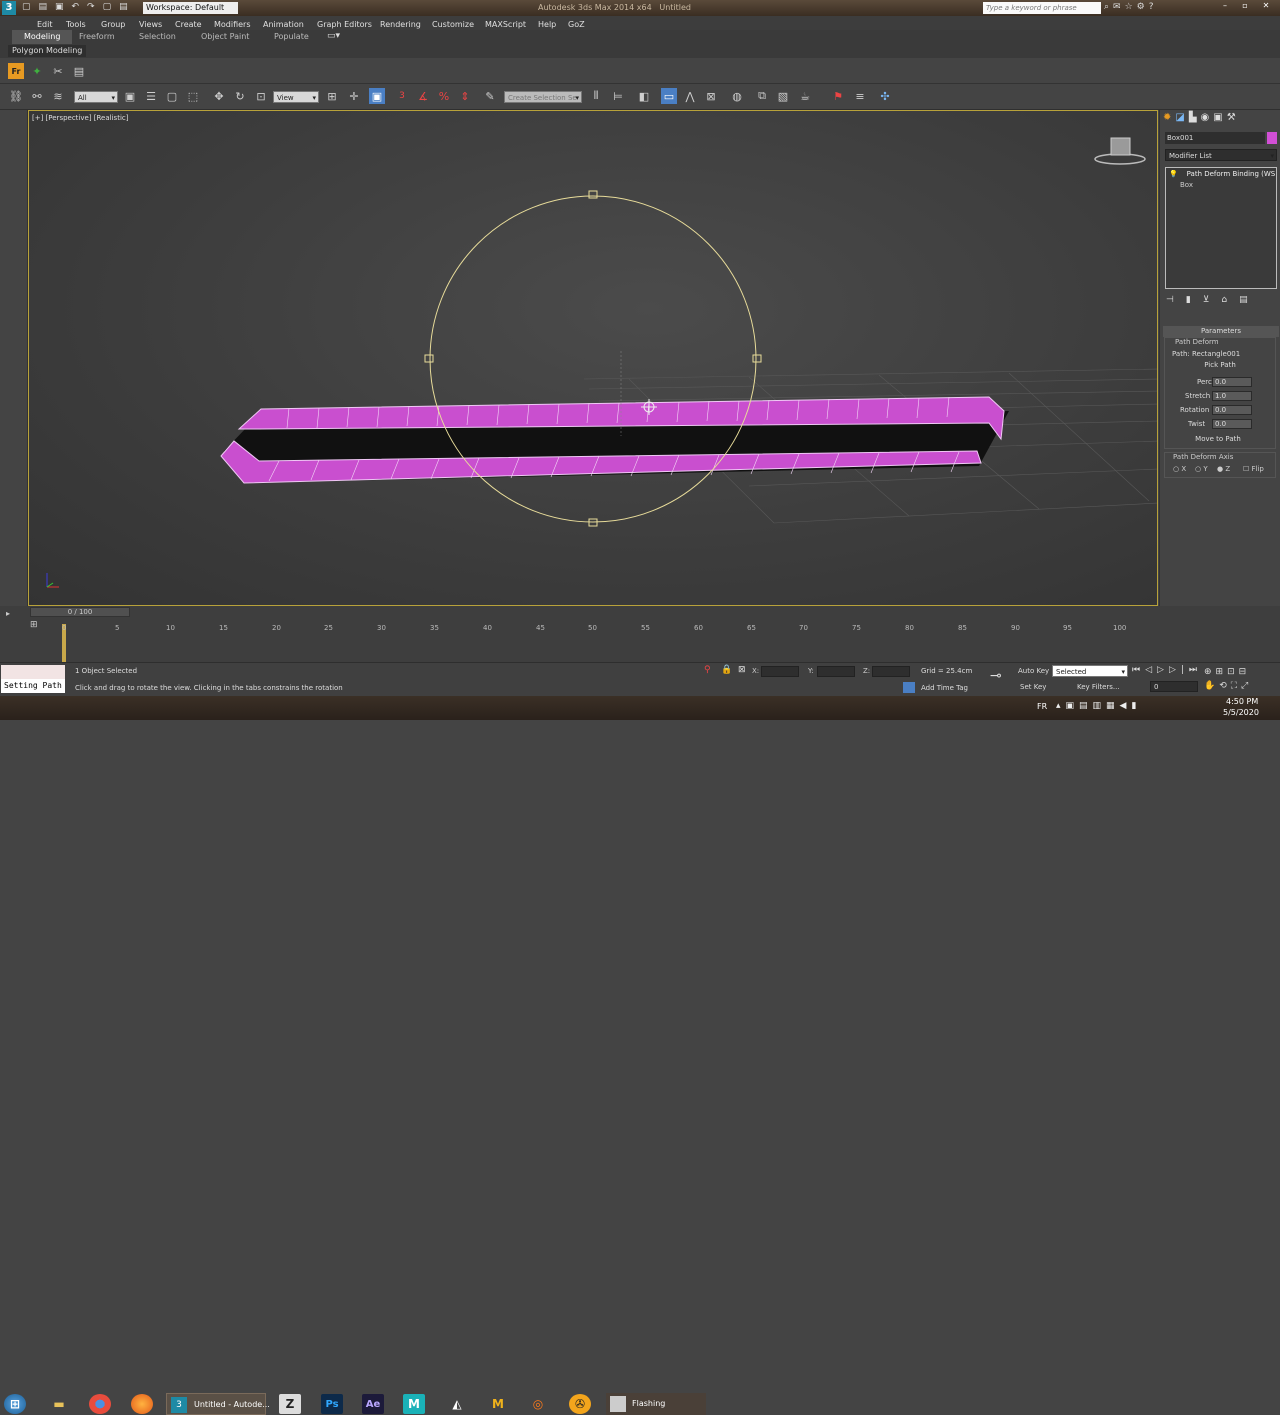 This screenshot has width=1280, height=1415. I want to click on language-indicator: FR, so click(1042, 706).